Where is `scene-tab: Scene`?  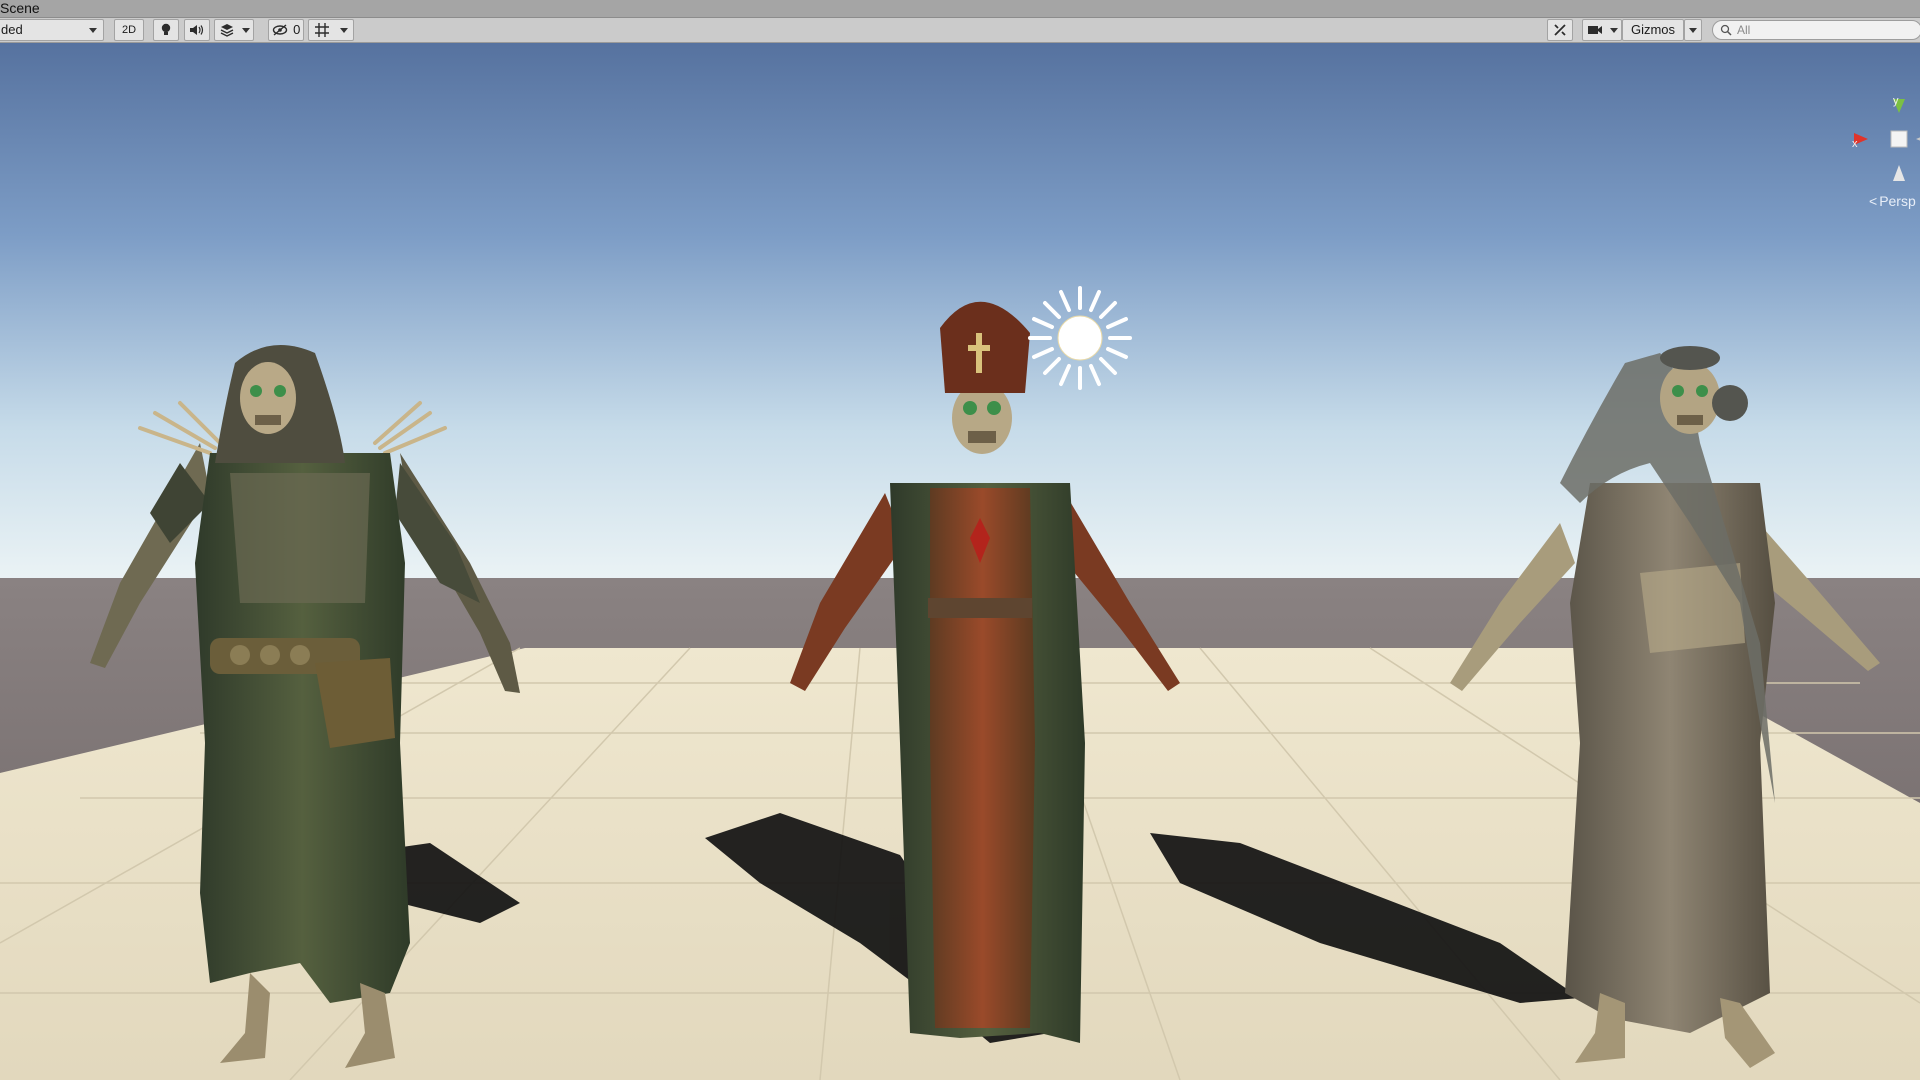
scene-tab: Scene is located at coordinates (960, 9).